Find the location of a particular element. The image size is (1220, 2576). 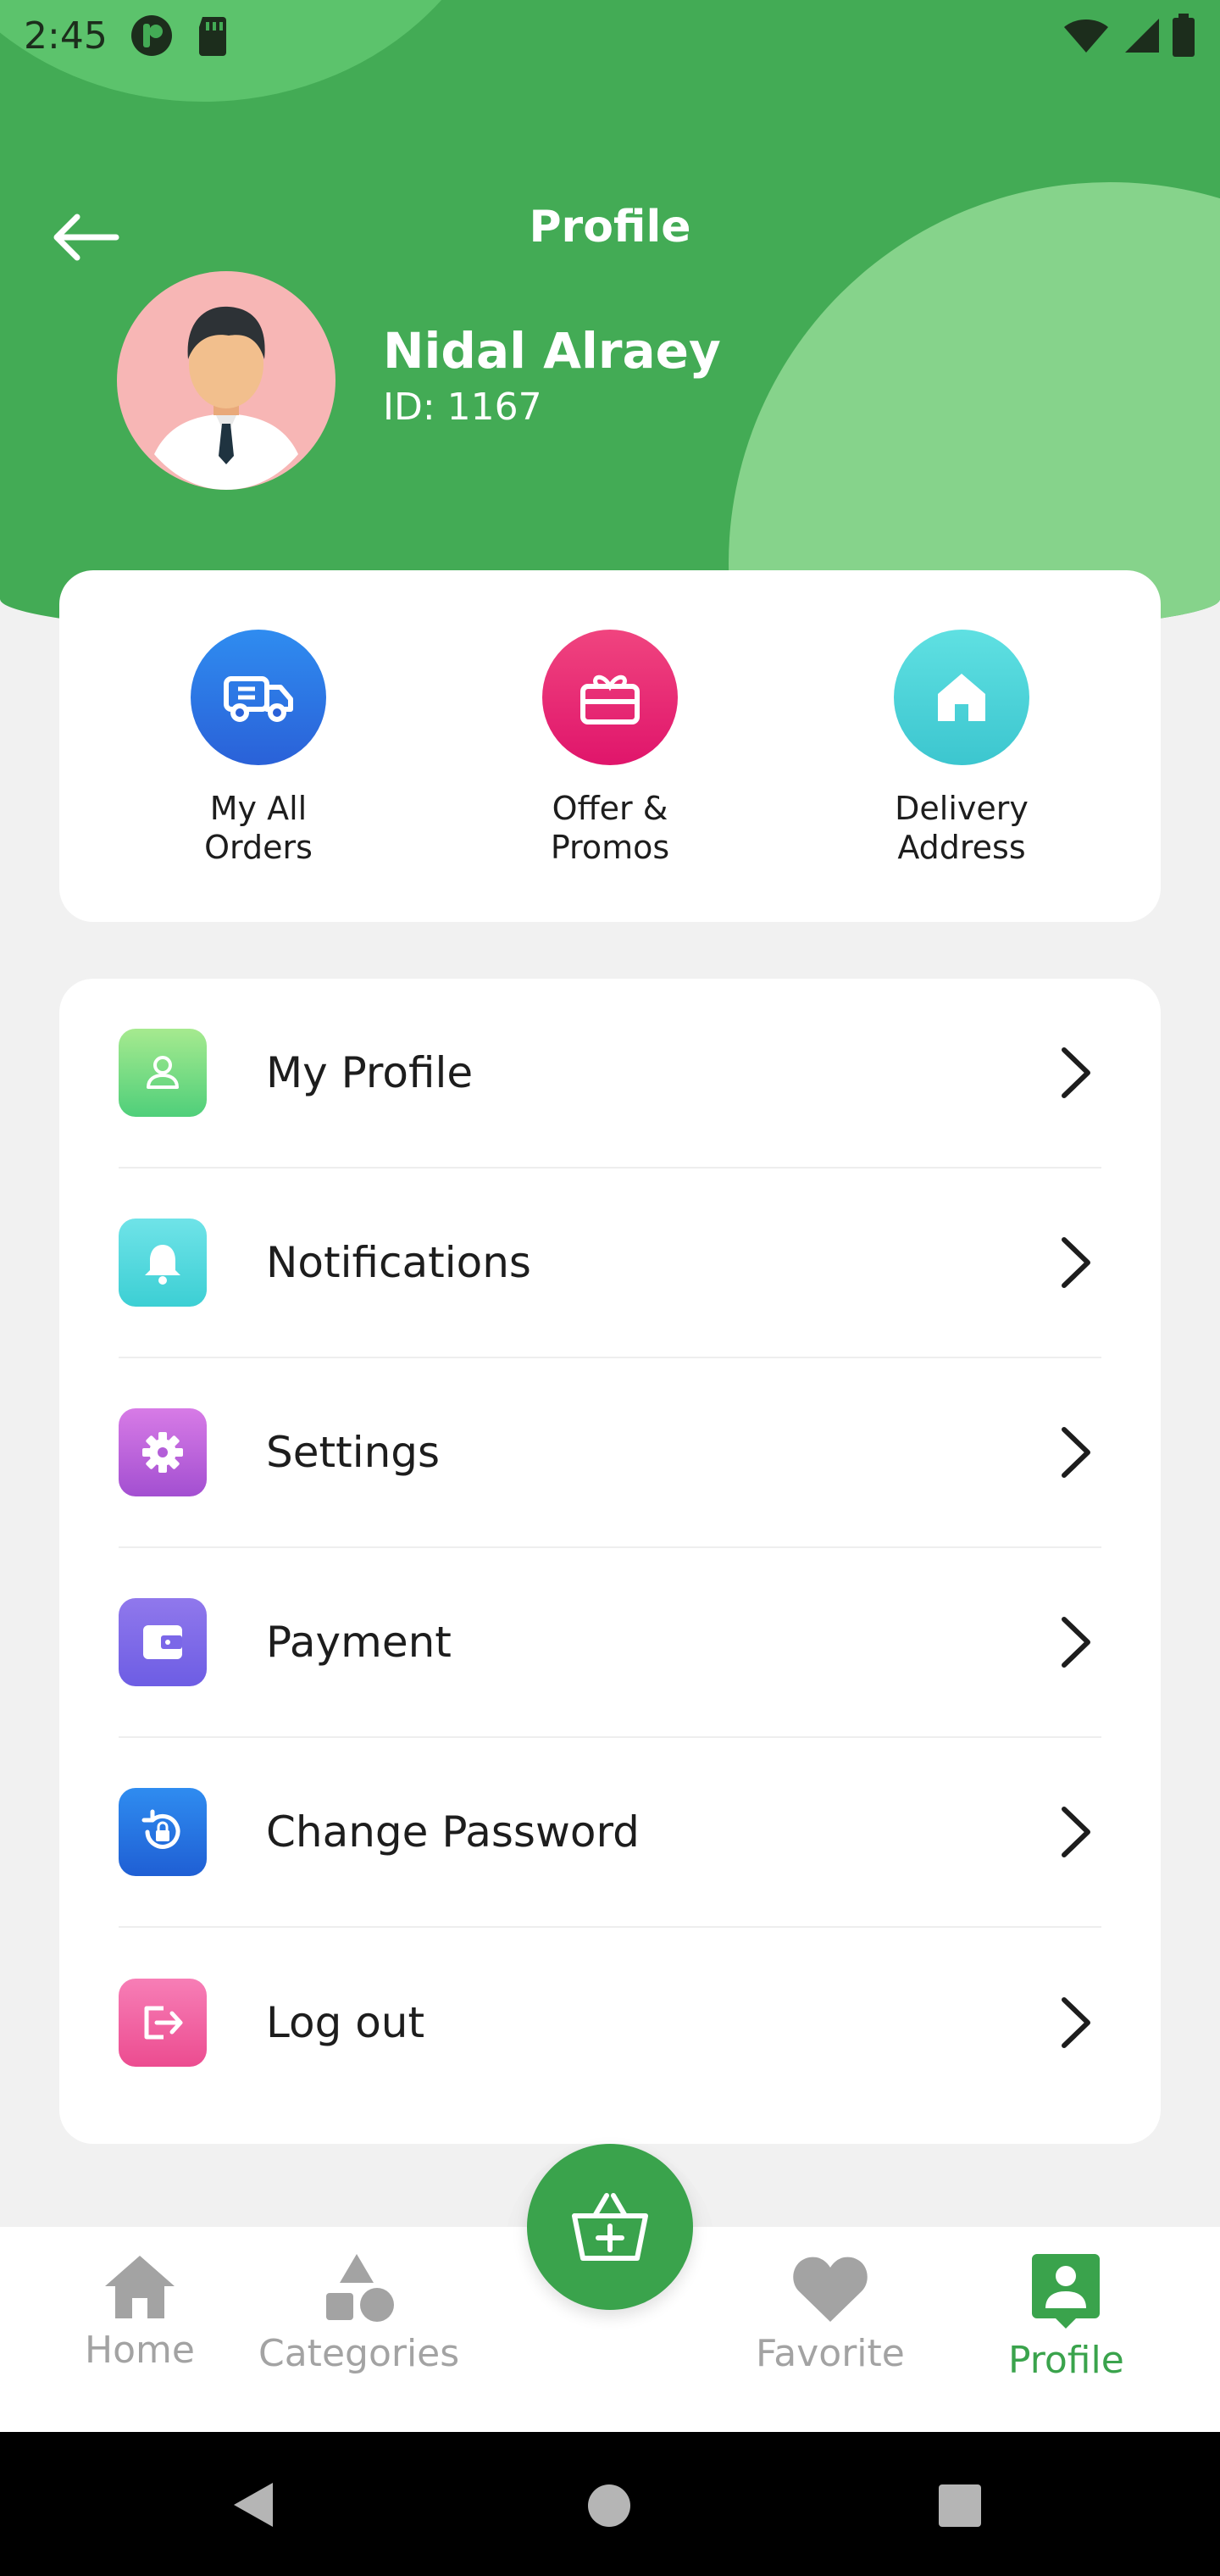

menu-item-my-profile: My Profile is located at coordinates (610, 1074).